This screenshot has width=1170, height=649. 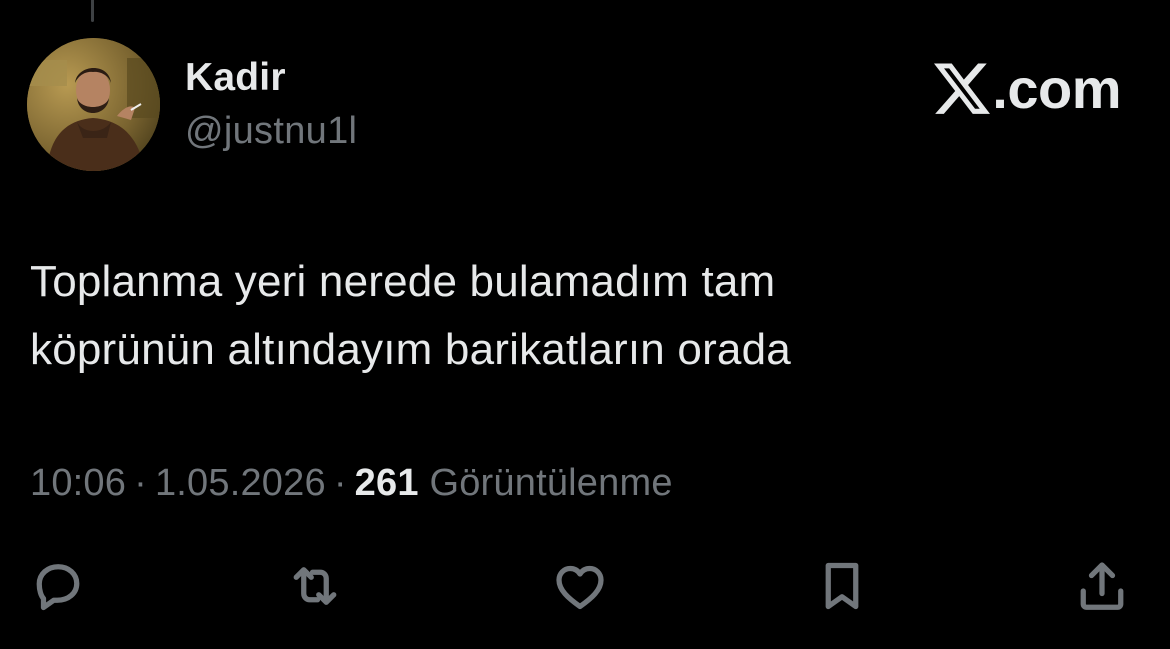 I want to click on tweet-line: köprünün altındayım barikatların orada, so click(x=410, y=349).